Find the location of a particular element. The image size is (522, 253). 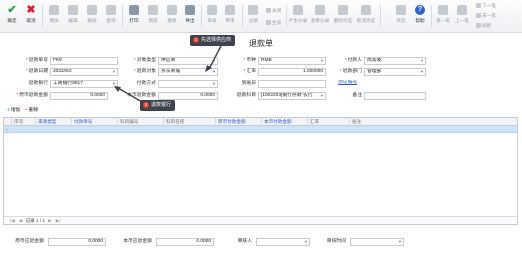

cancel-button: ✖ 取消 is located at coordinates (31, 17).